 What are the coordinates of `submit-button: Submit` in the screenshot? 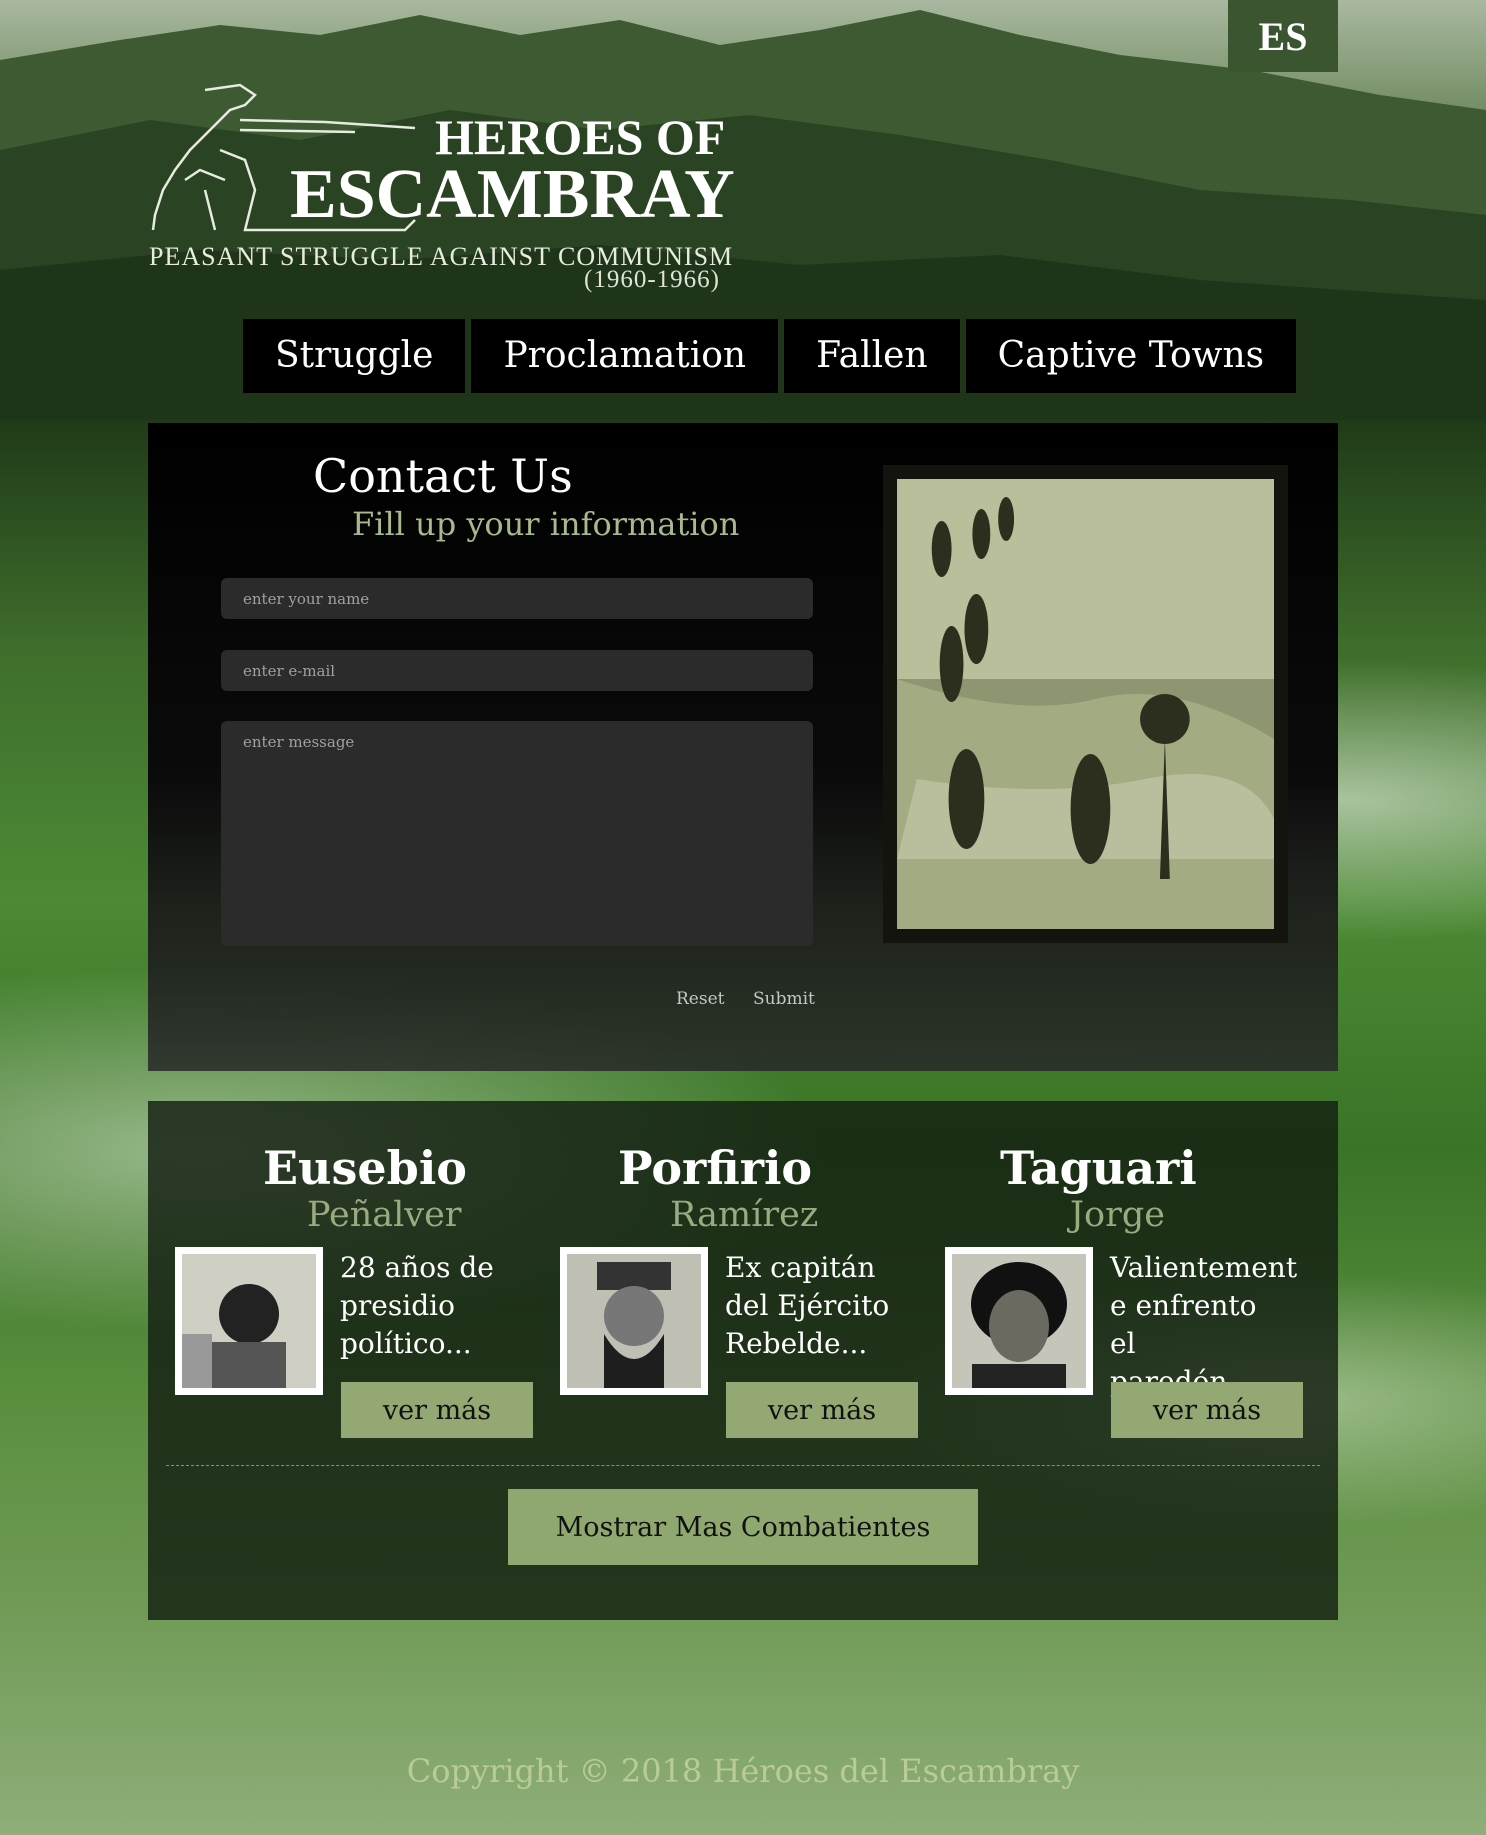 It's located at (784, 999).